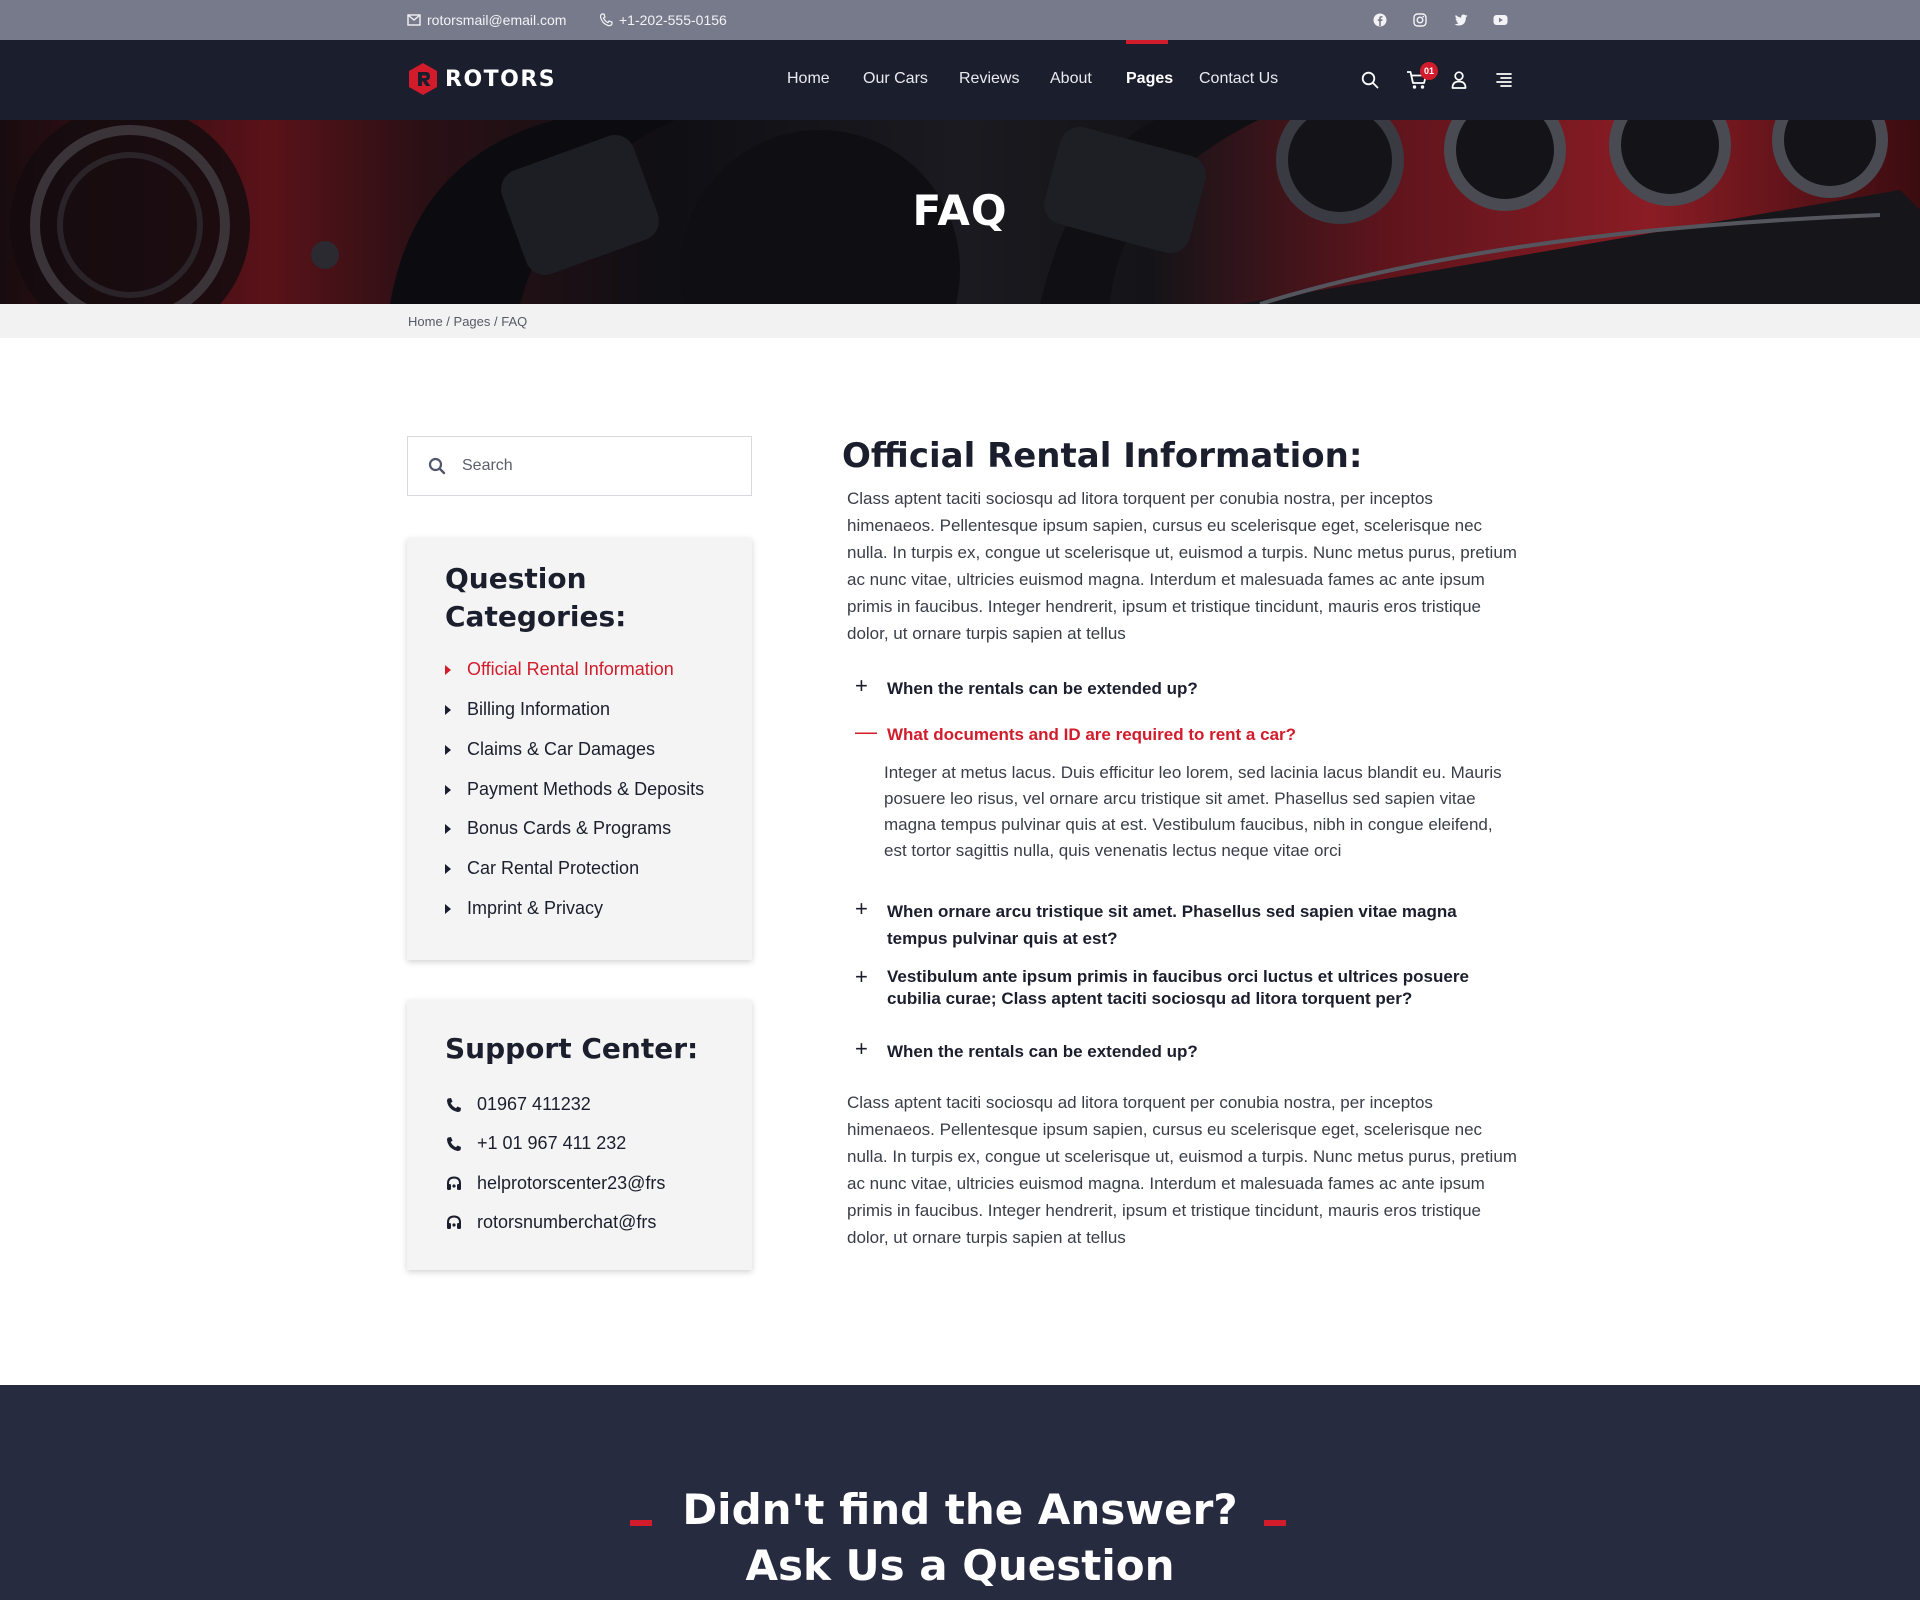 The height and width of the screenshot is (1600, 1920). What do you see at coordinates (960, 20) in the screenshot?
I see `top-bar: rotorsmail@email.com +1-202-555-0156` at bounding box center [960, 20].